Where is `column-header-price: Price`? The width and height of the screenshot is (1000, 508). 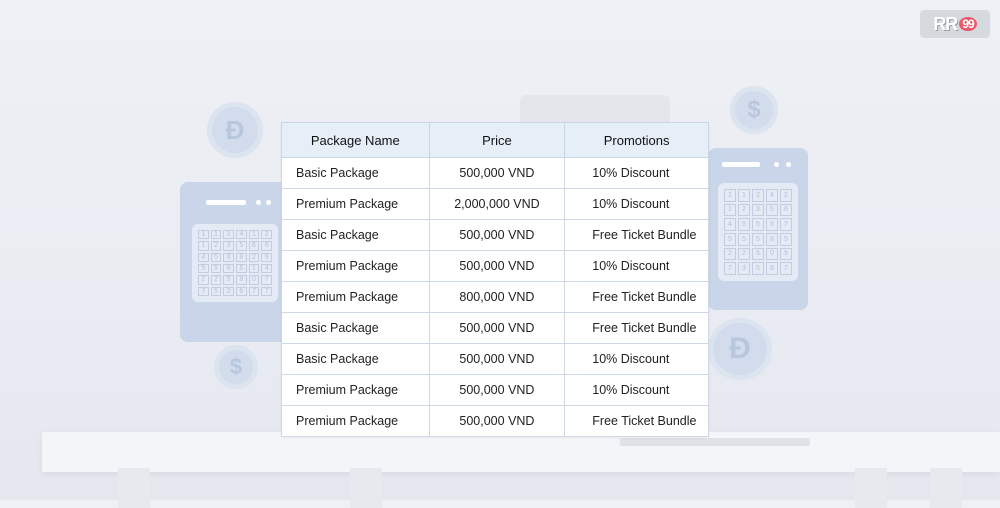 column-header-price: Price is located at coordinates (497, 140).